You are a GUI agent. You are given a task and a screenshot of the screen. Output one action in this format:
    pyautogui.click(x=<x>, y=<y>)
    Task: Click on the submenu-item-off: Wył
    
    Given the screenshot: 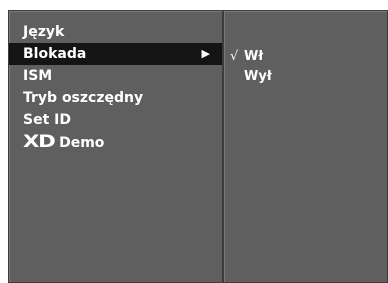 What is the action you would take?
    pyautogui.click(x=305, y=77)
    